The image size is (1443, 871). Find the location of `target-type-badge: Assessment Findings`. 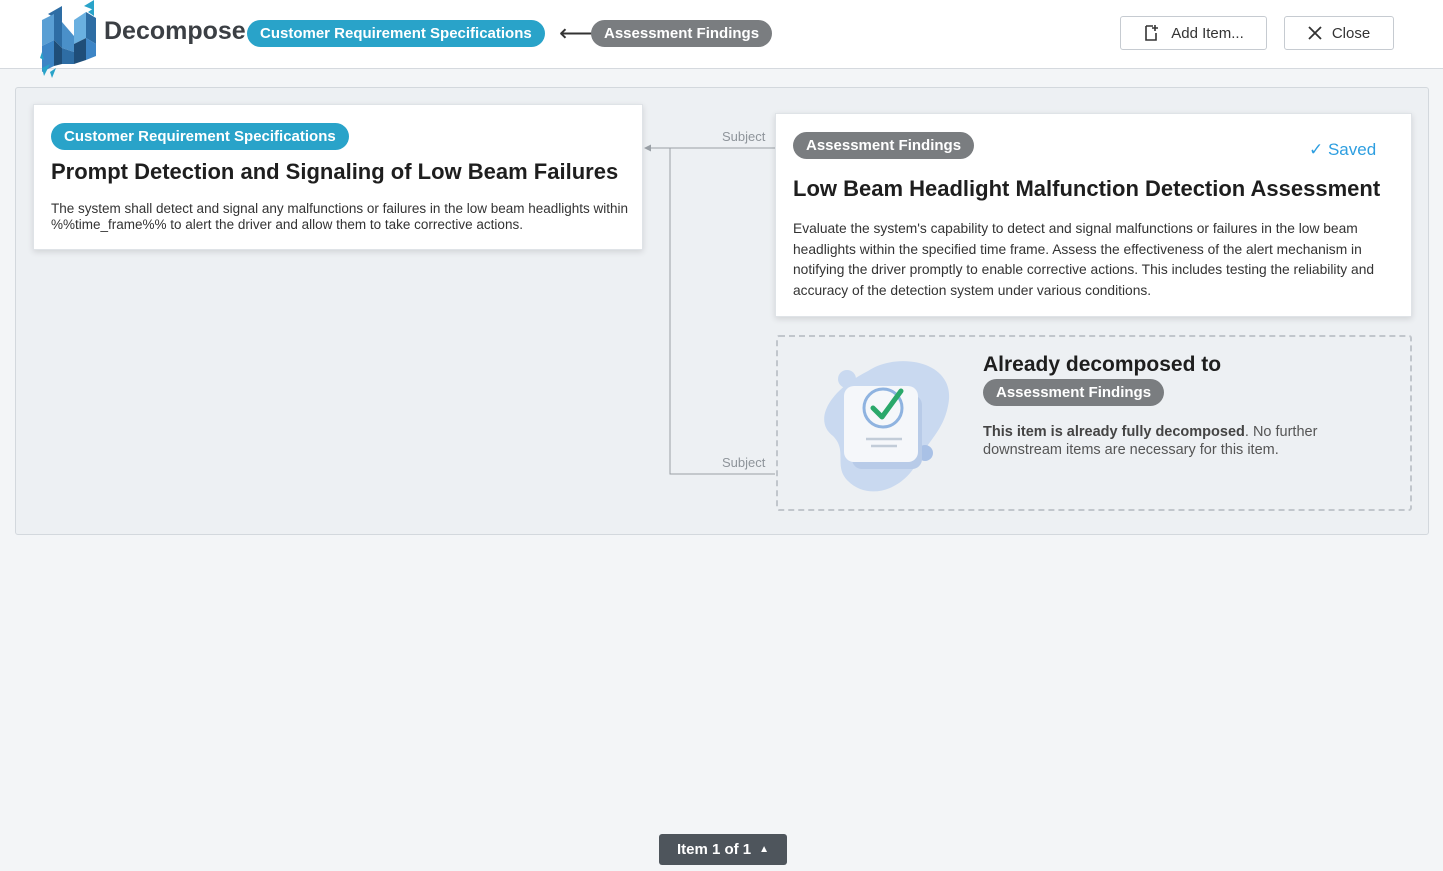

target-type-badge: Assessment Findings is located at coordinates (682, 33).